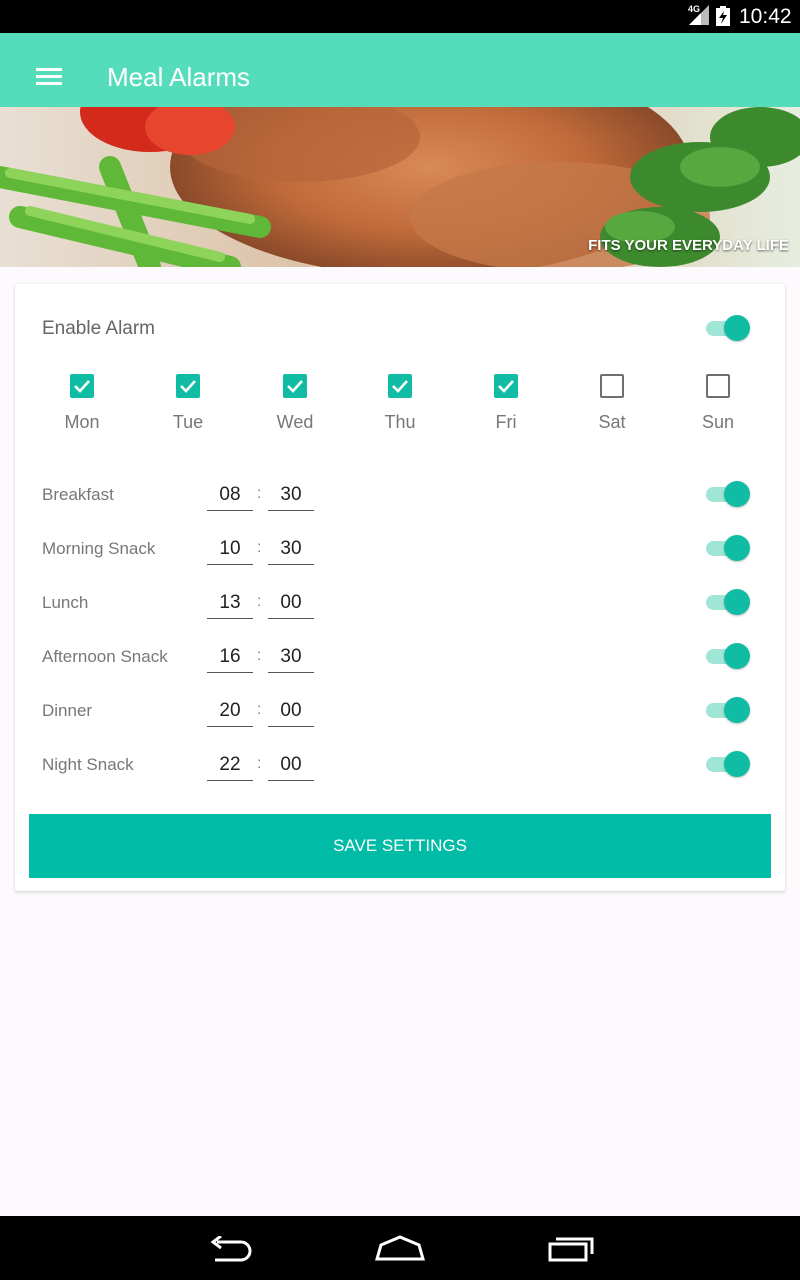 This screenshot has width=800, height=1280. What do you see at coordinates (400, 556) in the screenshot?
I see `meal-row: Morning Snack 10:30` at bounding box center [400, 556].